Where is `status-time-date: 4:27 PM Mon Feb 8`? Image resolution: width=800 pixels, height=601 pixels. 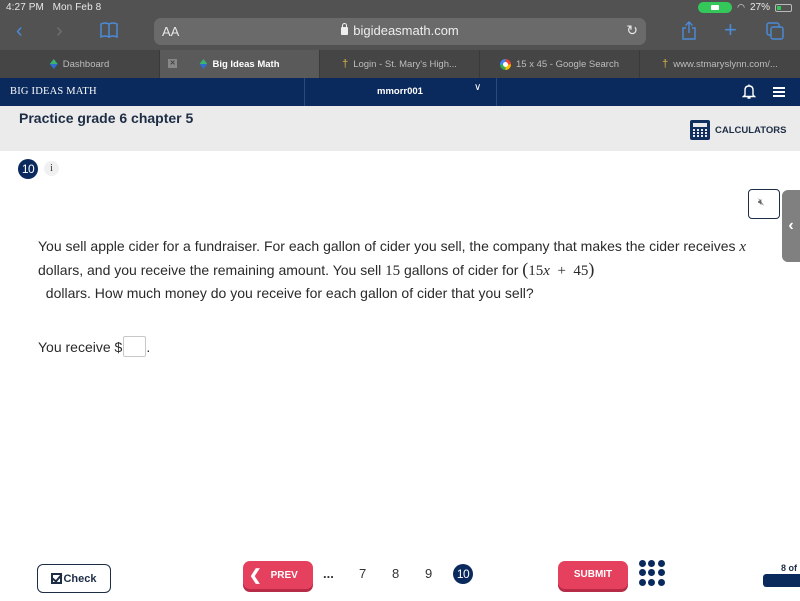 status-time-date: 4:27 PM Mon Feb 8 is located at coordinates (53, 7).